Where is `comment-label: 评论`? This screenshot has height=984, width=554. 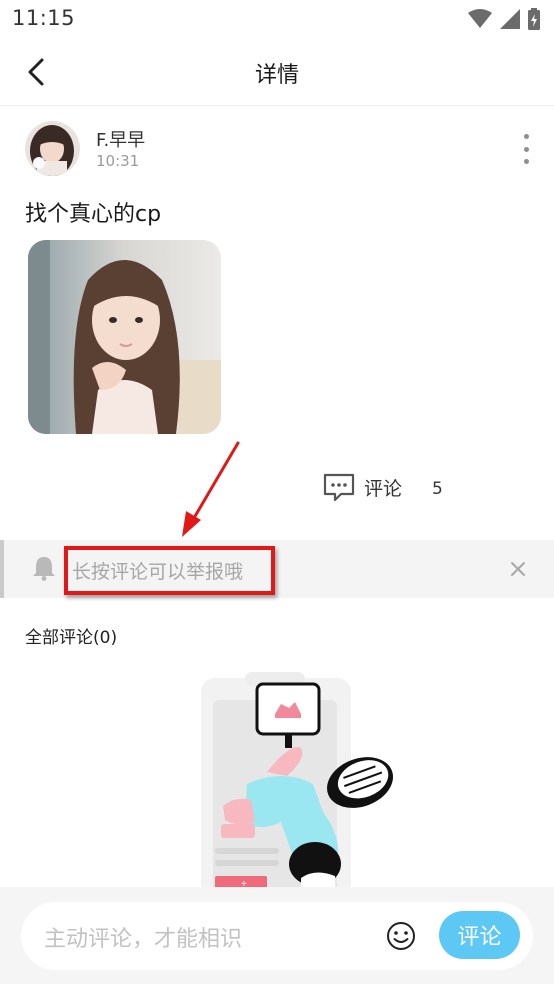 comment-label: 评论 is located at coordinates (383, 488).